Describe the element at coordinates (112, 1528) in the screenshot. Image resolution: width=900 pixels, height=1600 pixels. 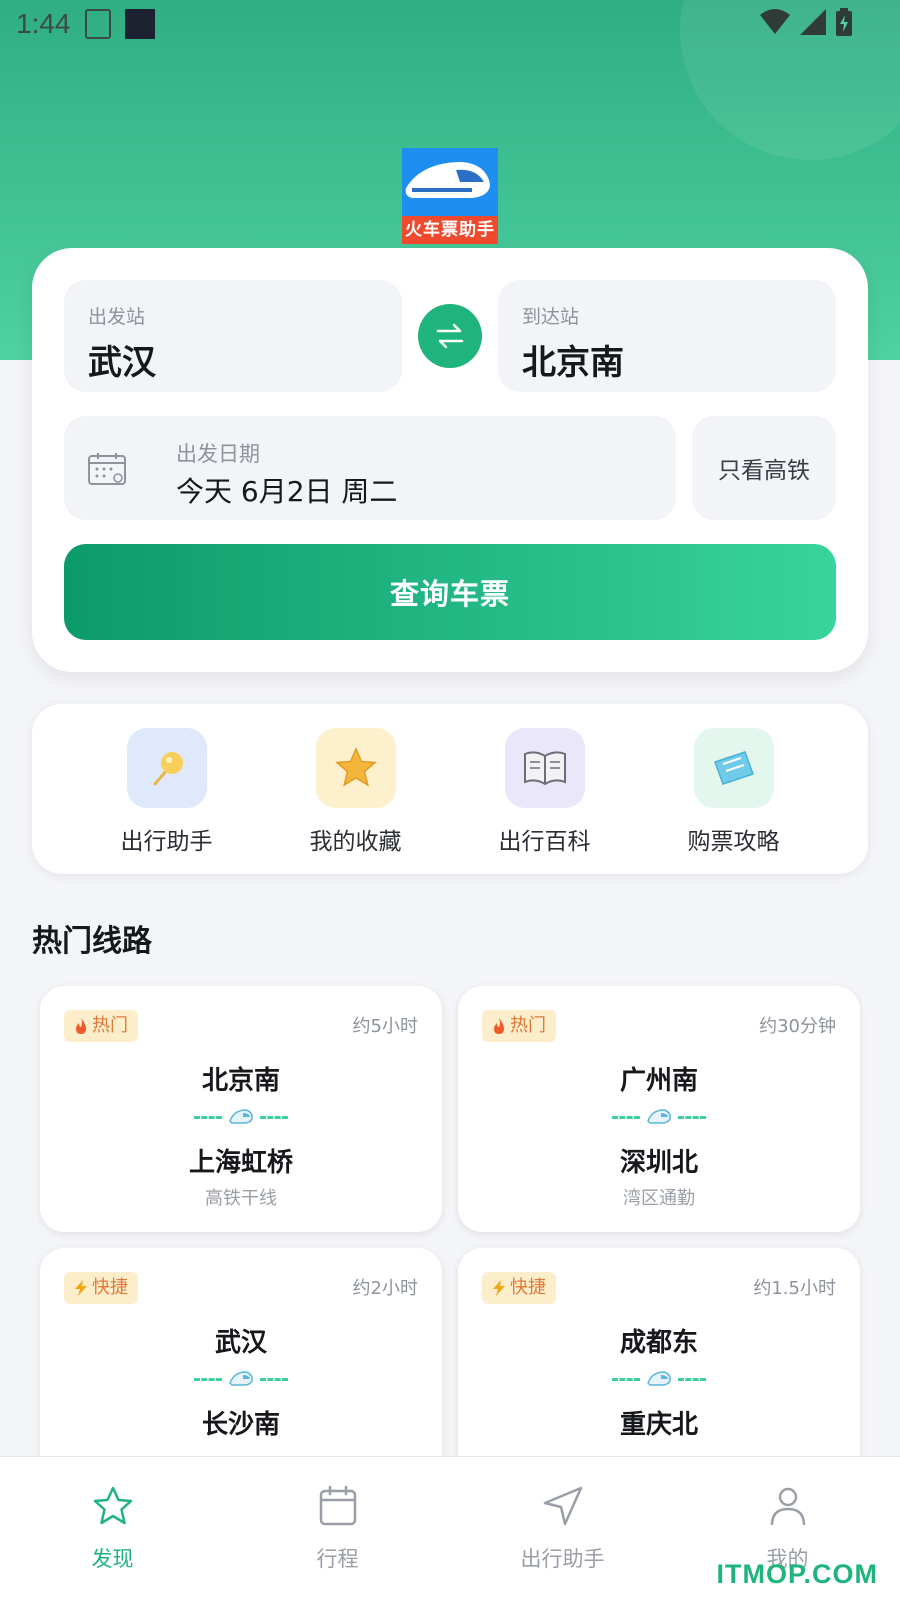
I see `tab-discover: 发现` at that location.